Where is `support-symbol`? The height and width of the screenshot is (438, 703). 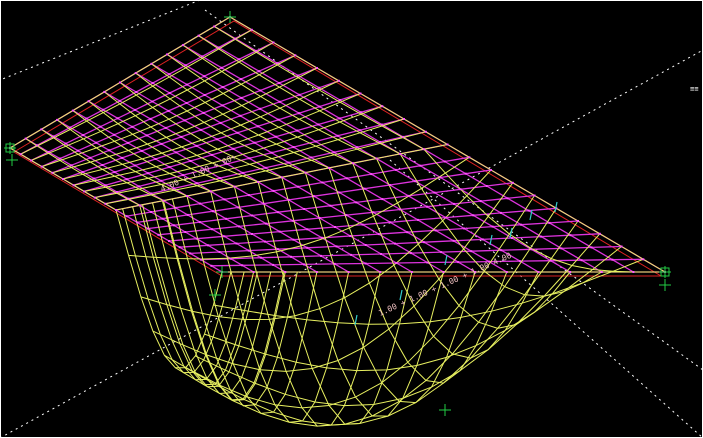
support-symbol is located at coordinates (445, 410).